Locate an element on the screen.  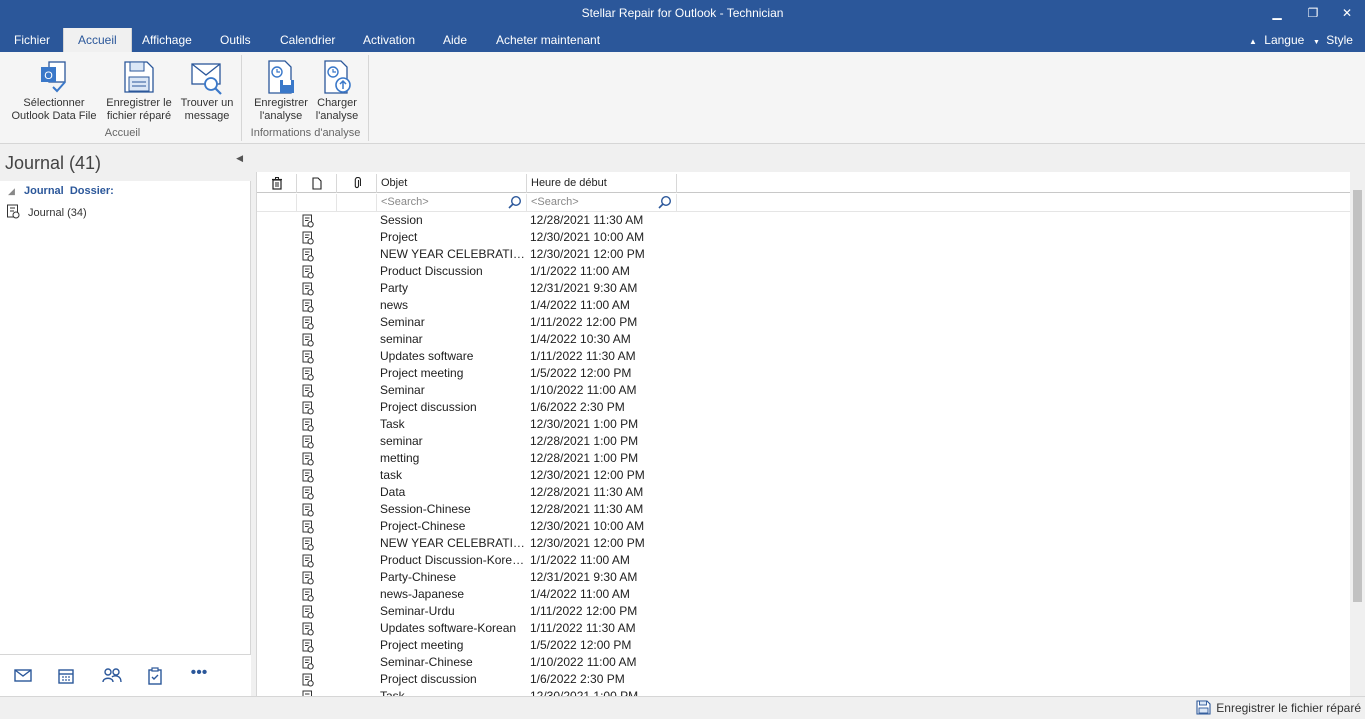
row-start-time: 1/4/2022 10:30 AM is located at coordinates (580, 339).